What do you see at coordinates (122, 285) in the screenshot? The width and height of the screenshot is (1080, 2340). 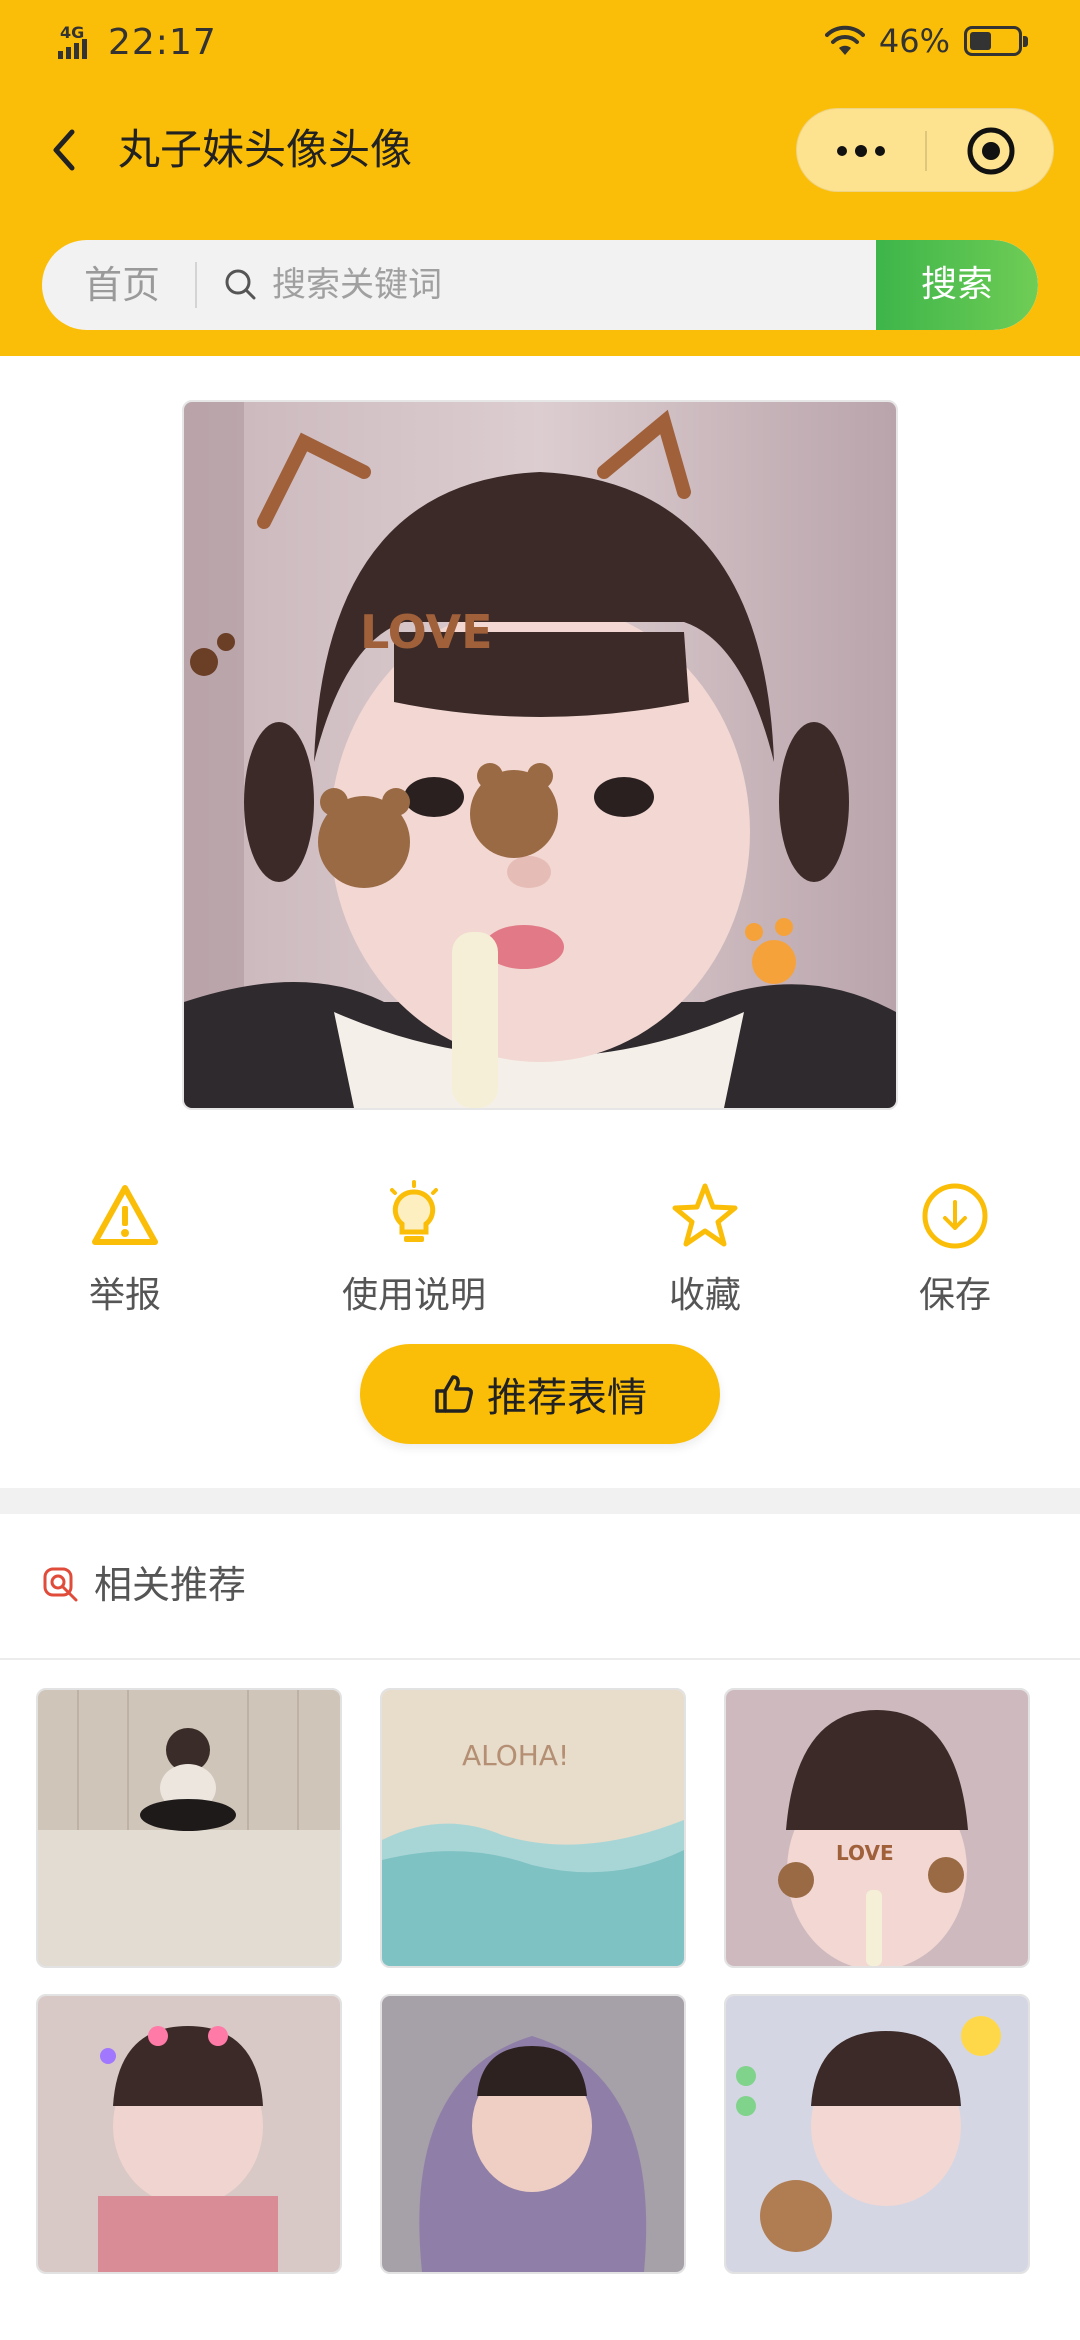 I see `home-link: 首页` at bounding box center [122, 285].